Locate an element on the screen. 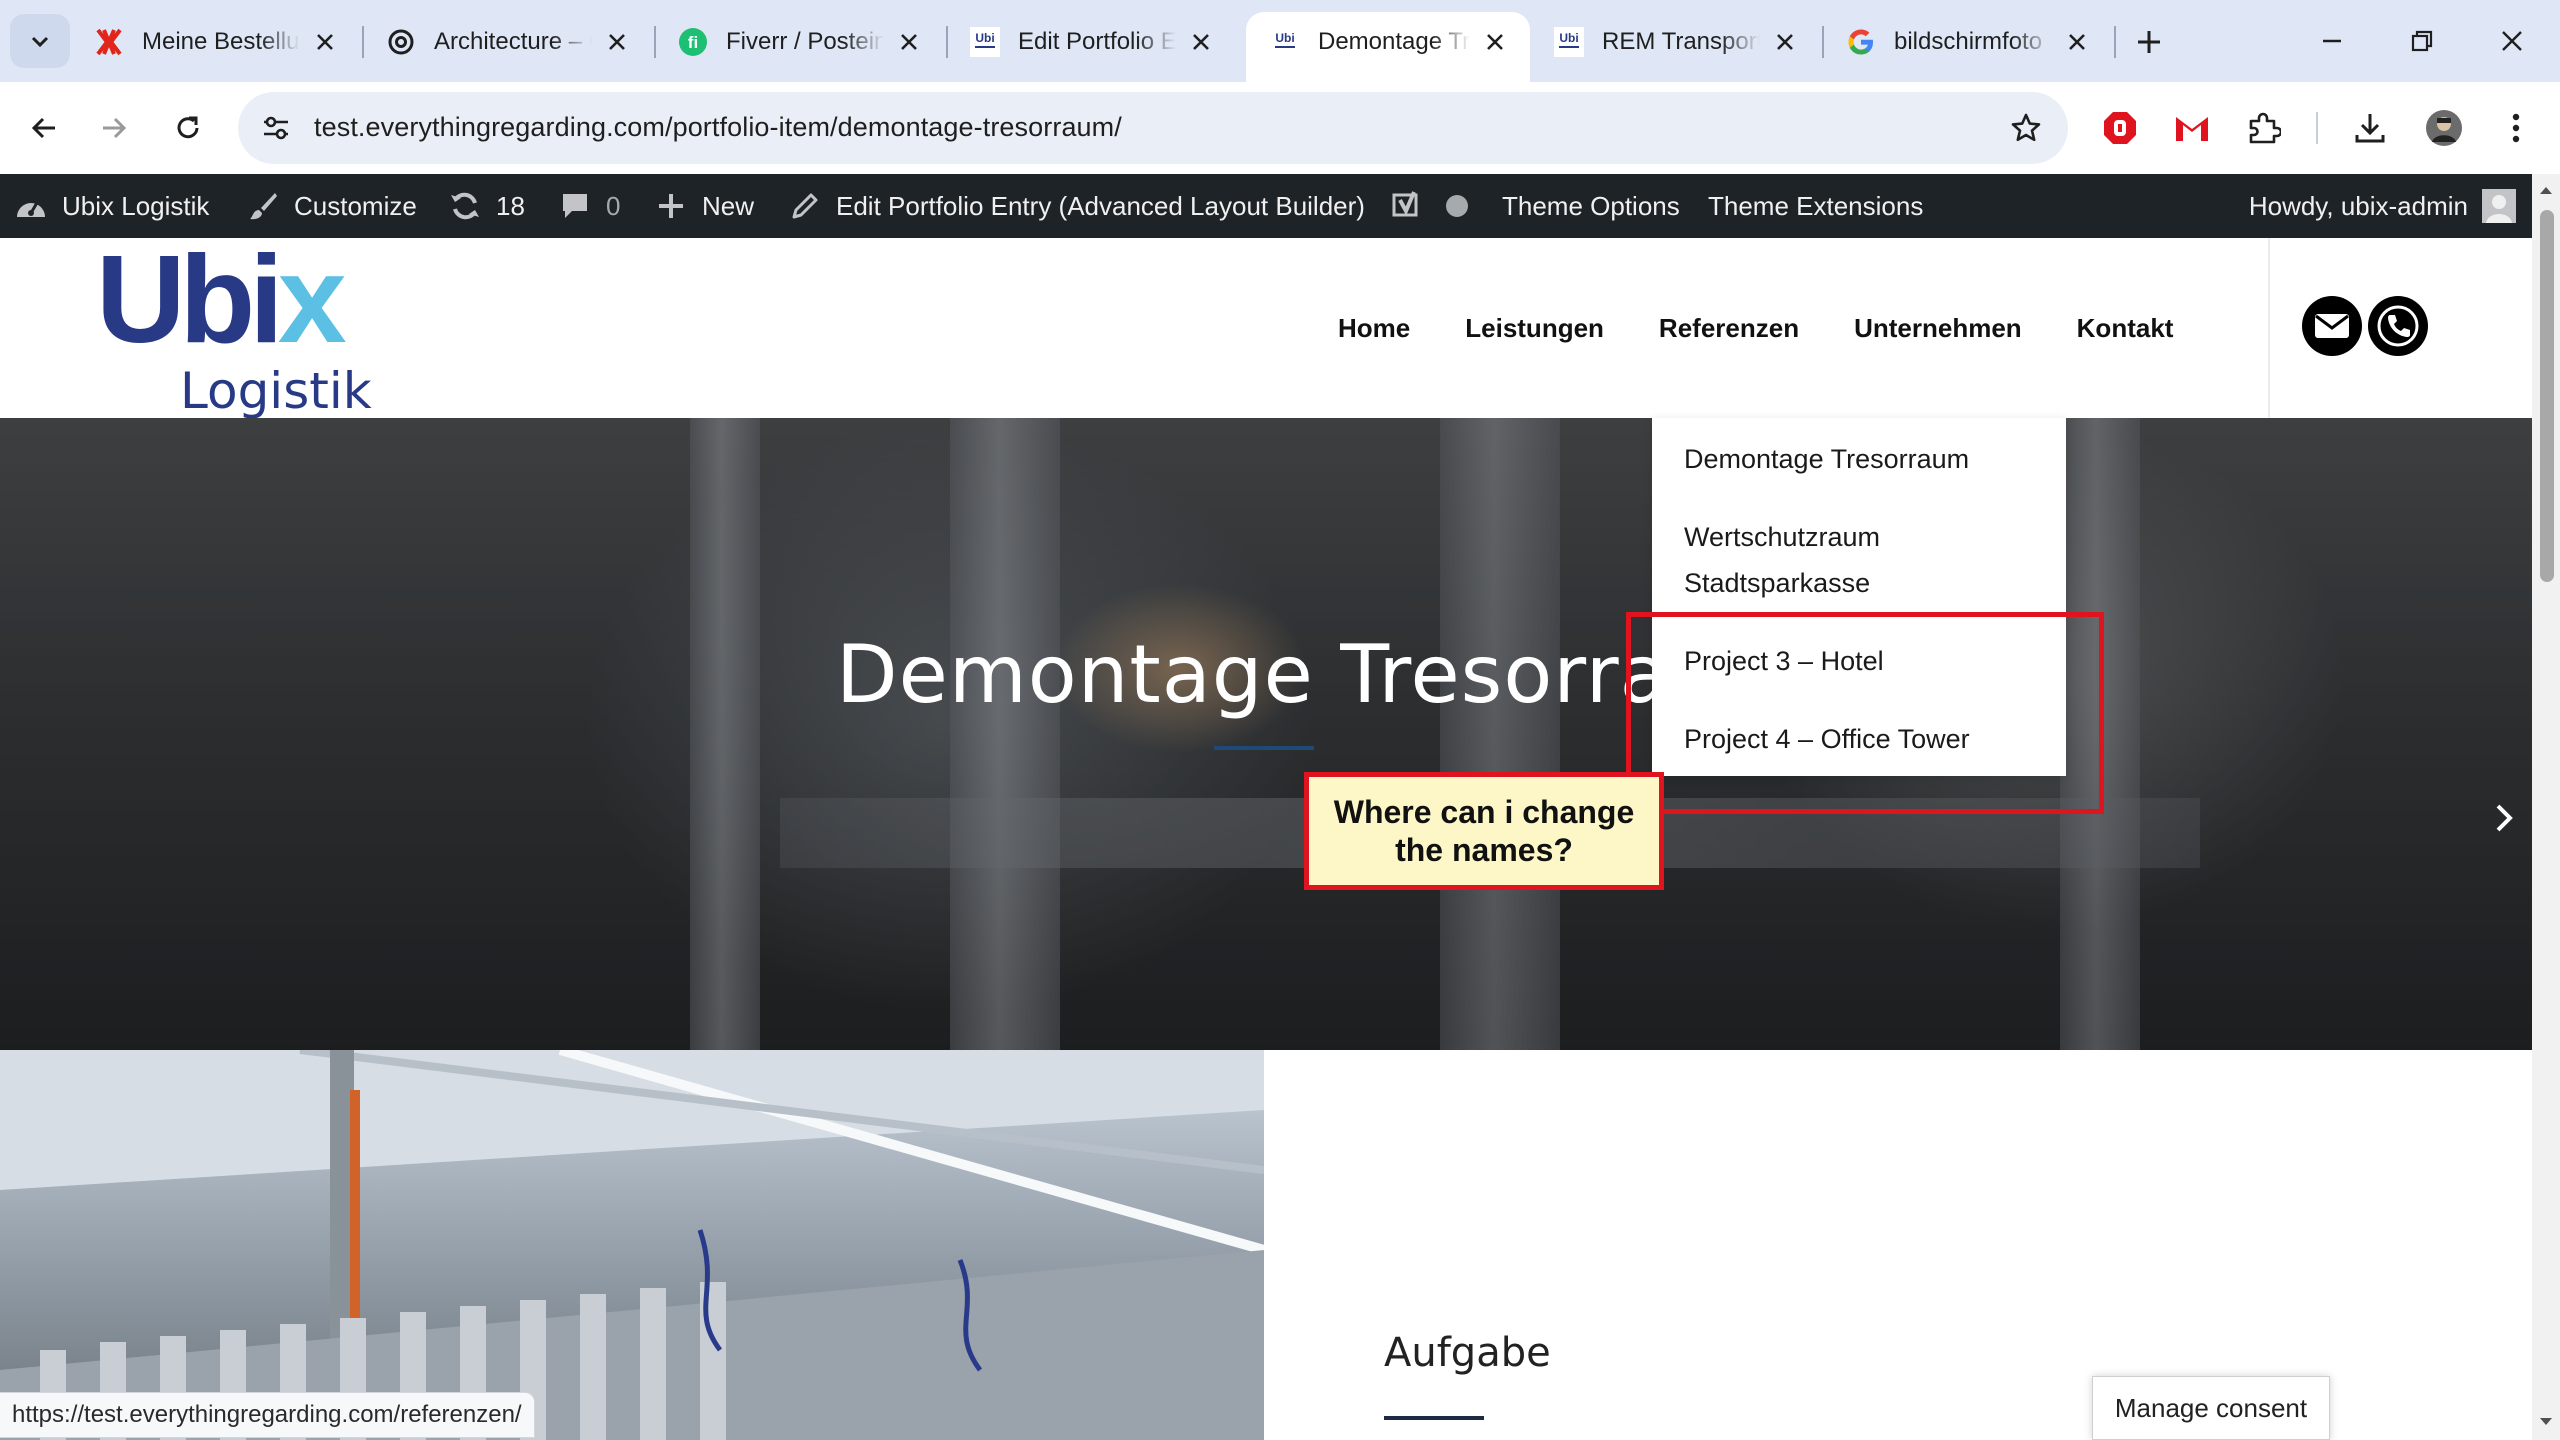 The height and width of the screenshot is (1440, 2560). nav-item-kontakt: Kontakt is located at coordinates (2125, 328).